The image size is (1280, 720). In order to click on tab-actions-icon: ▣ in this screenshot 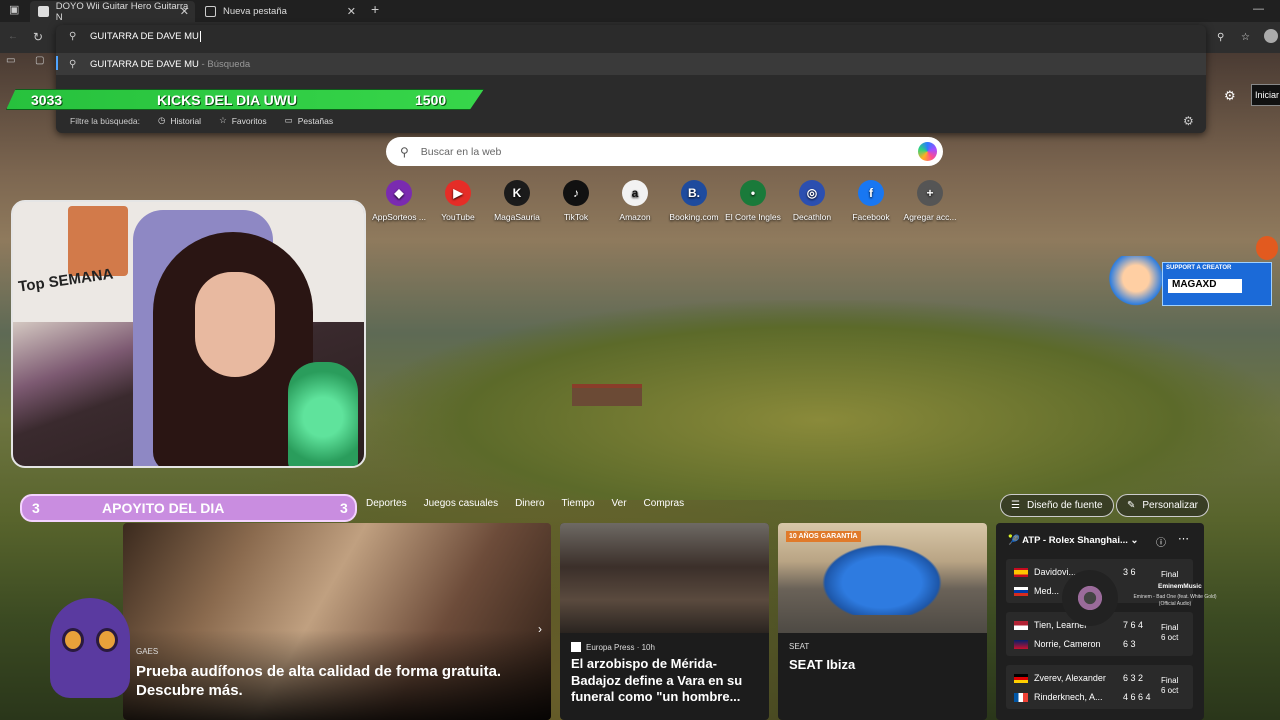, I will do `click(14, 9)`.